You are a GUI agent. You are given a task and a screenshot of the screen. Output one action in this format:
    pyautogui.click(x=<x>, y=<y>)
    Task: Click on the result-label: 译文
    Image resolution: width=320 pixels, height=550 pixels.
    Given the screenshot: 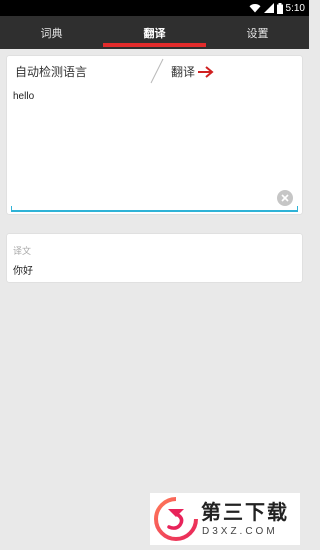 What is the action you would take?
    pyautogui.click(x=22, y=252)
    